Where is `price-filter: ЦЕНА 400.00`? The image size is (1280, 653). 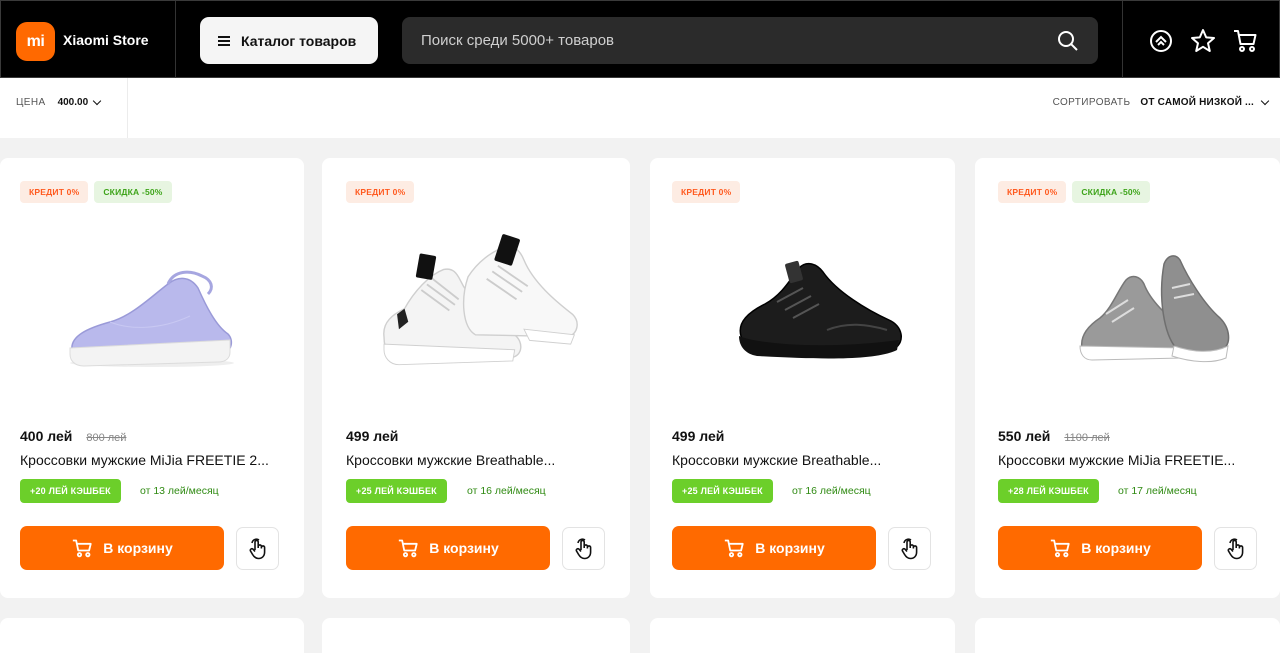
price-filter: ЦЕНА 400.00 is located at coordinates (59, 102).